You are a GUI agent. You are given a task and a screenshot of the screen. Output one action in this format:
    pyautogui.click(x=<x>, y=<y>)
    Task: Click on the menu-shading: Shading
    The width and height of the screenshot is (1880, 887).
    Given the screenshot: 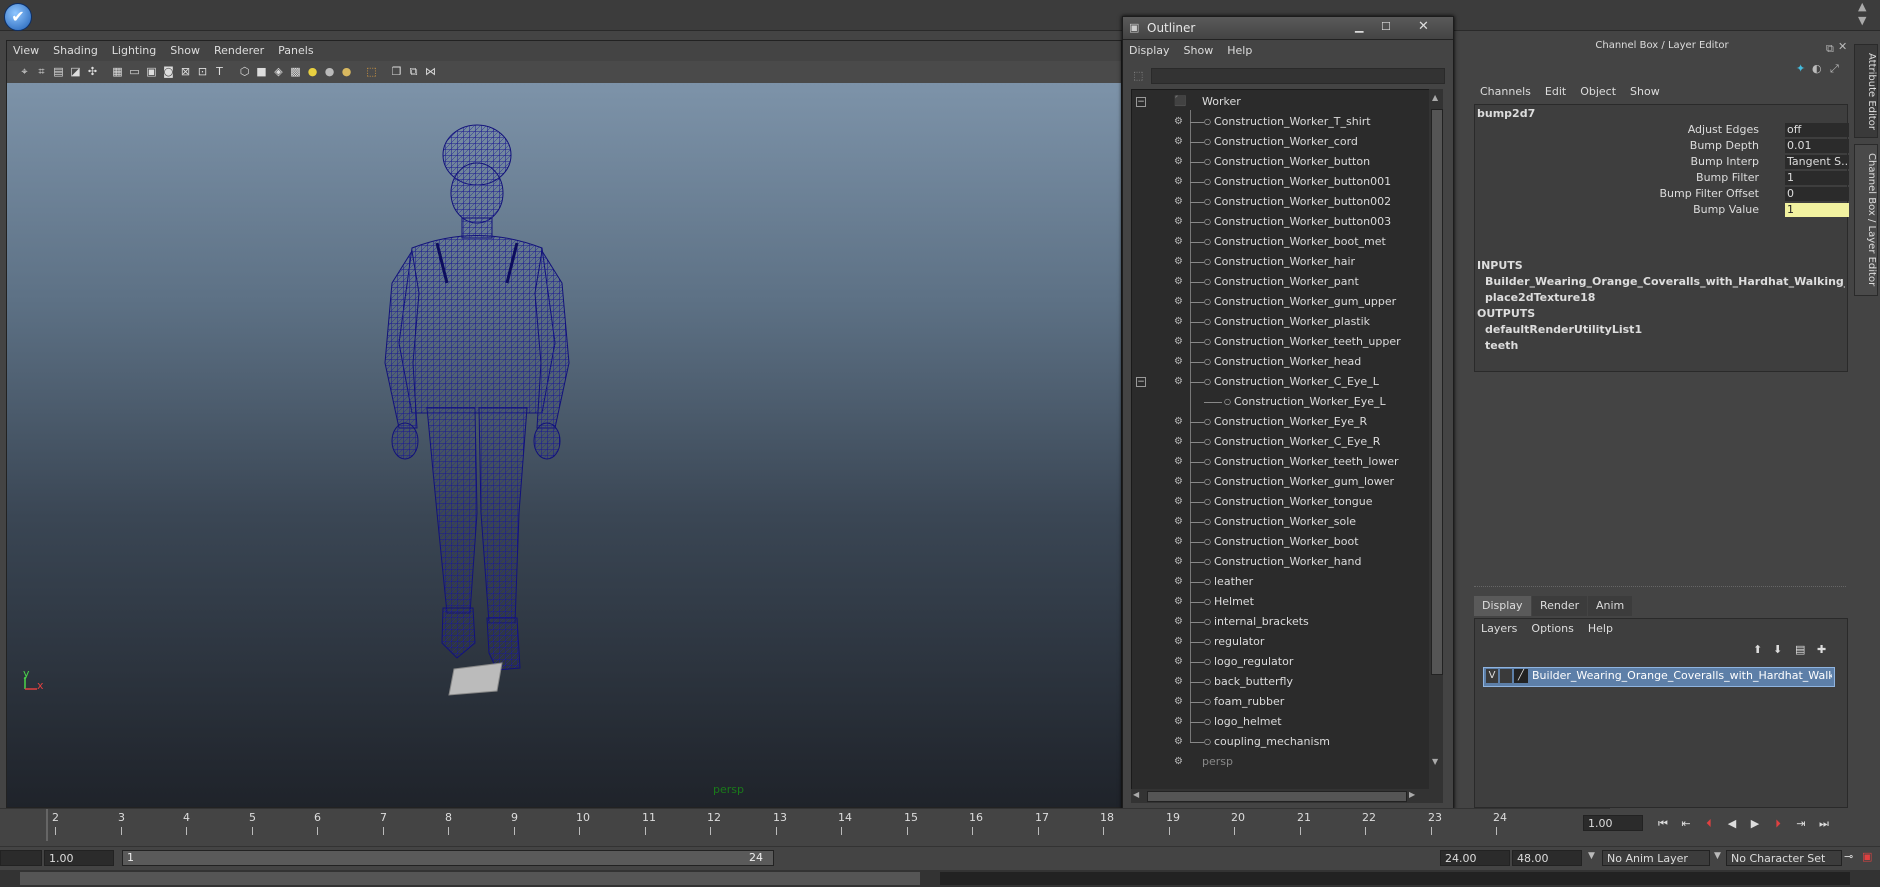 What is the action you would take?
    pyautogui.click(x=76, y=49)
    